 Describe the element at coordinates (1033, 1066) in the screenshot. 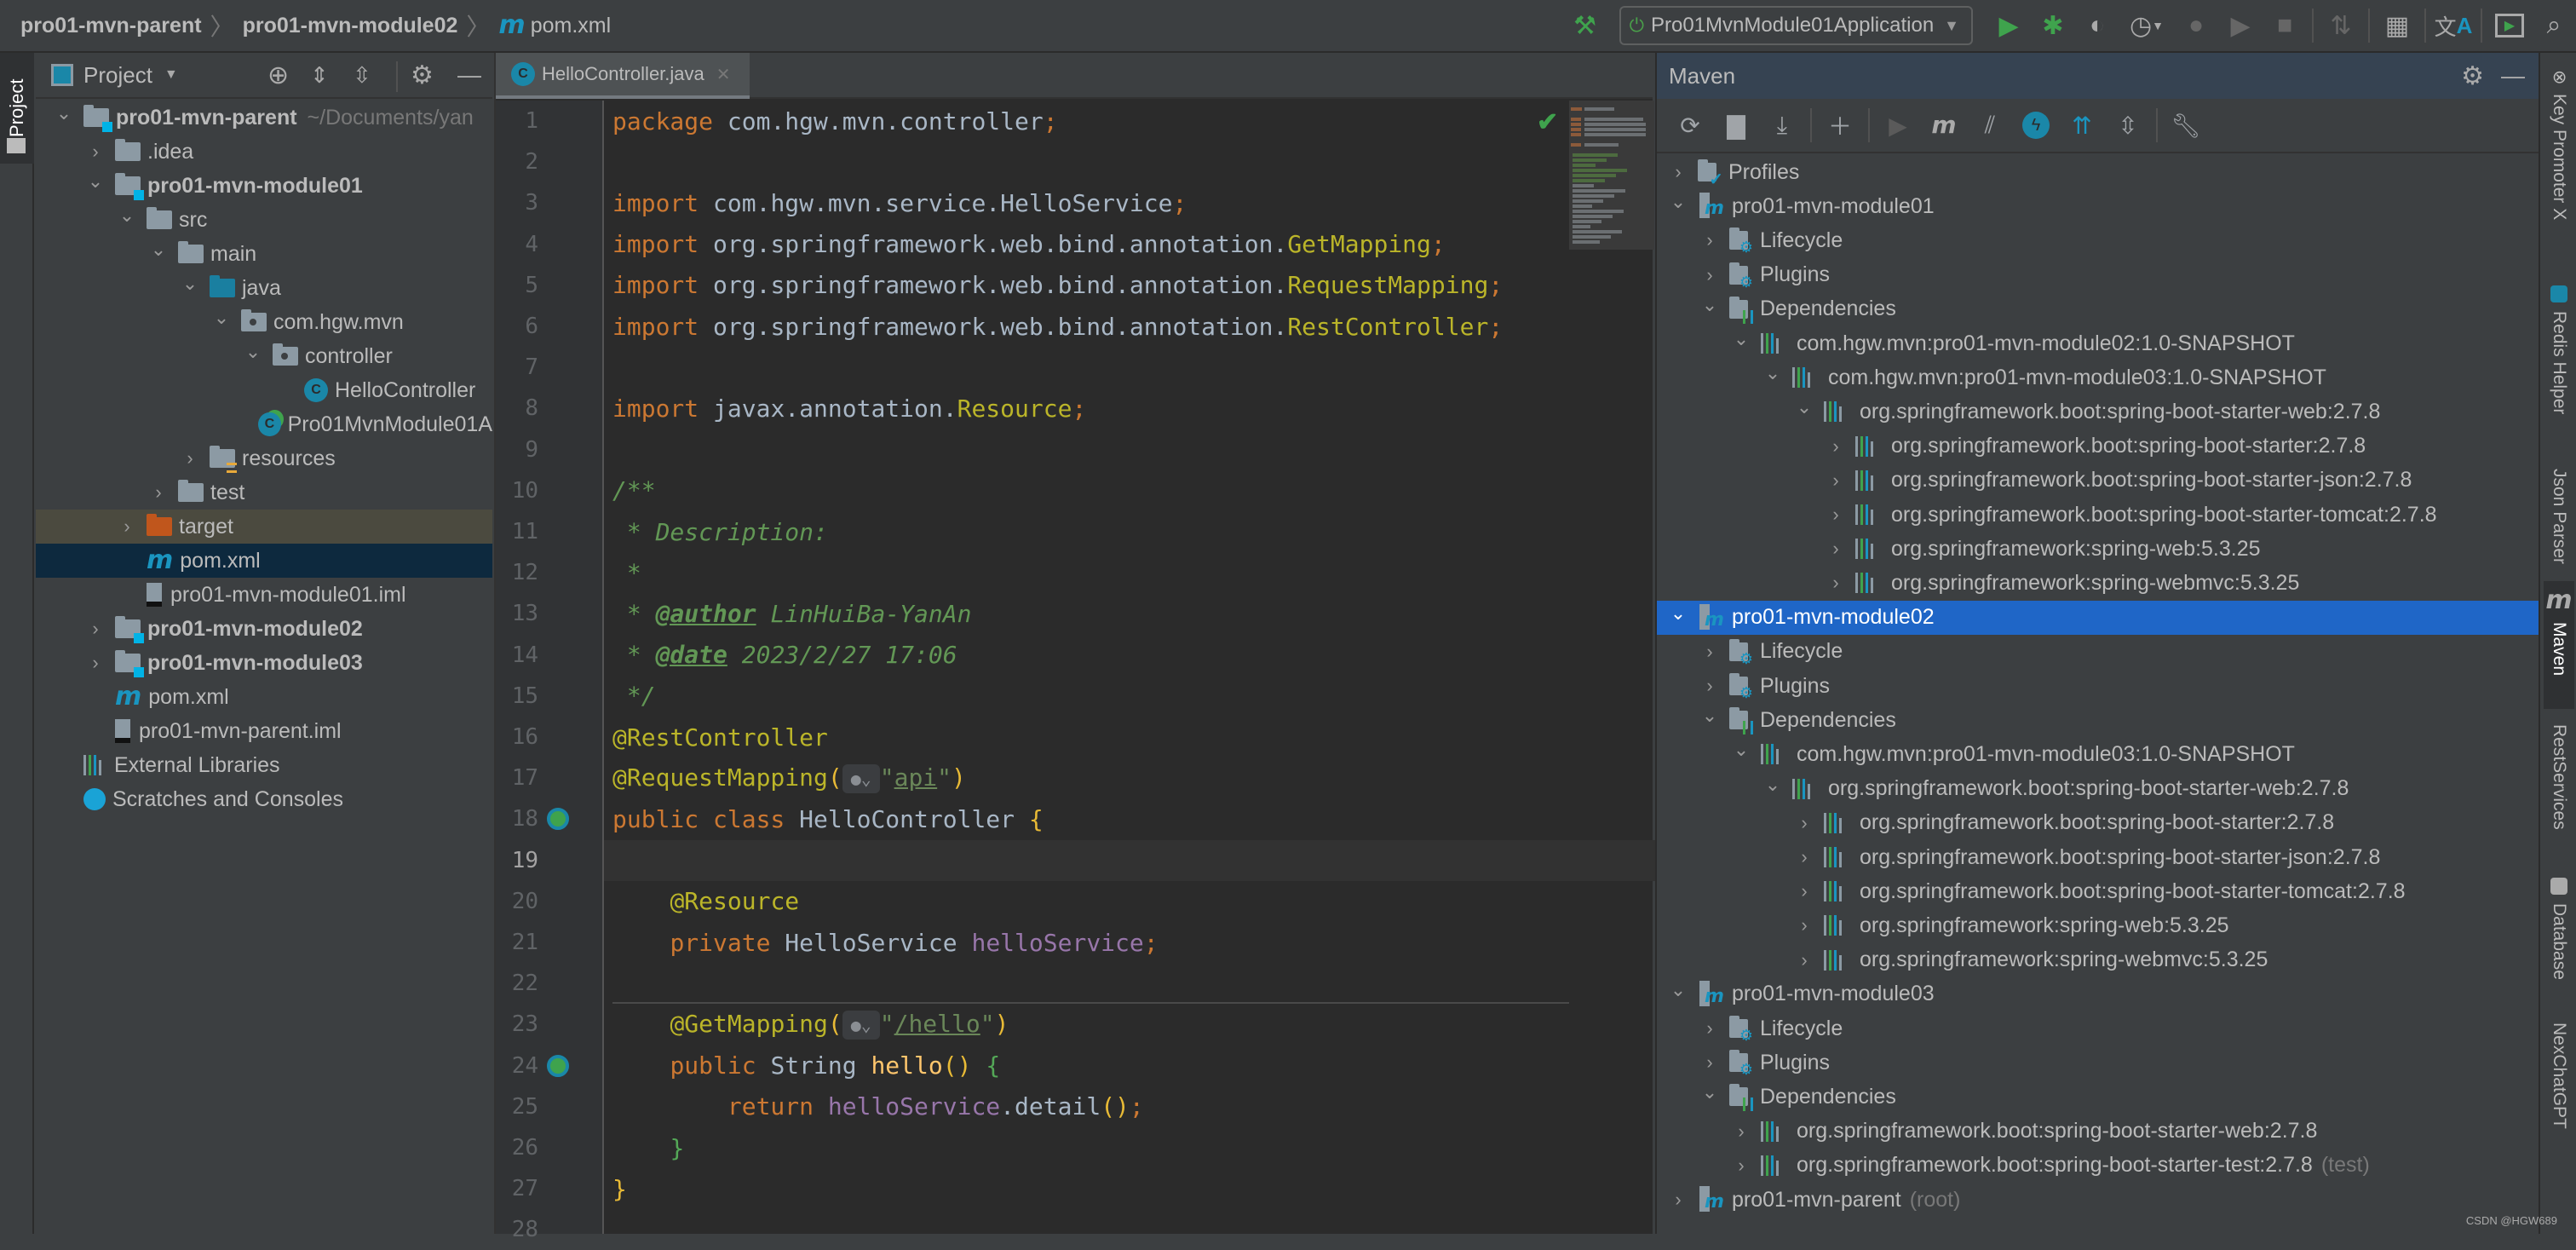

I see `code-line: 24 public String hello() {` at that location.